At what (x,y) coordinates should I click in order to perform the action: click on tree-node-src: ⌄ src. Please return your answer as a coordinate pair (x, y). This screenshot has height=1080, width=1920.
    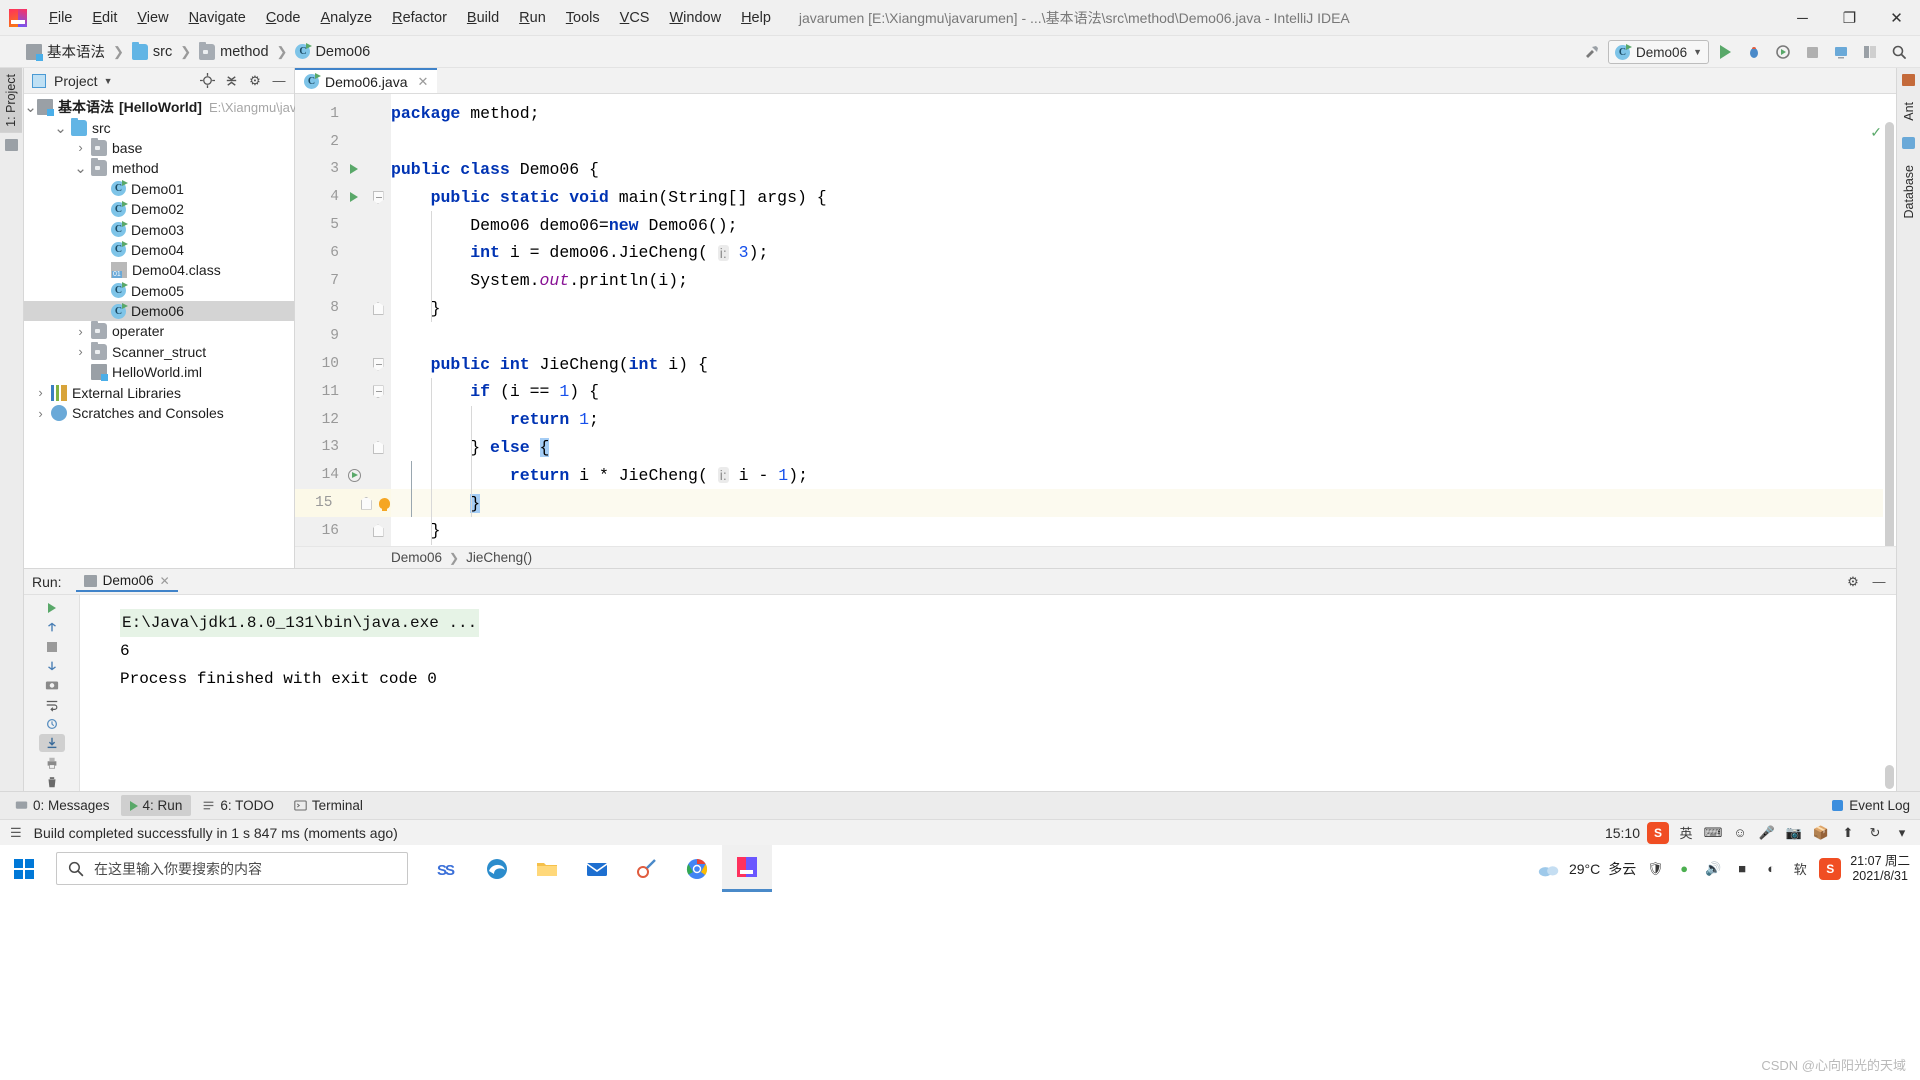
    Looking at the image, I should click on (159, 127).